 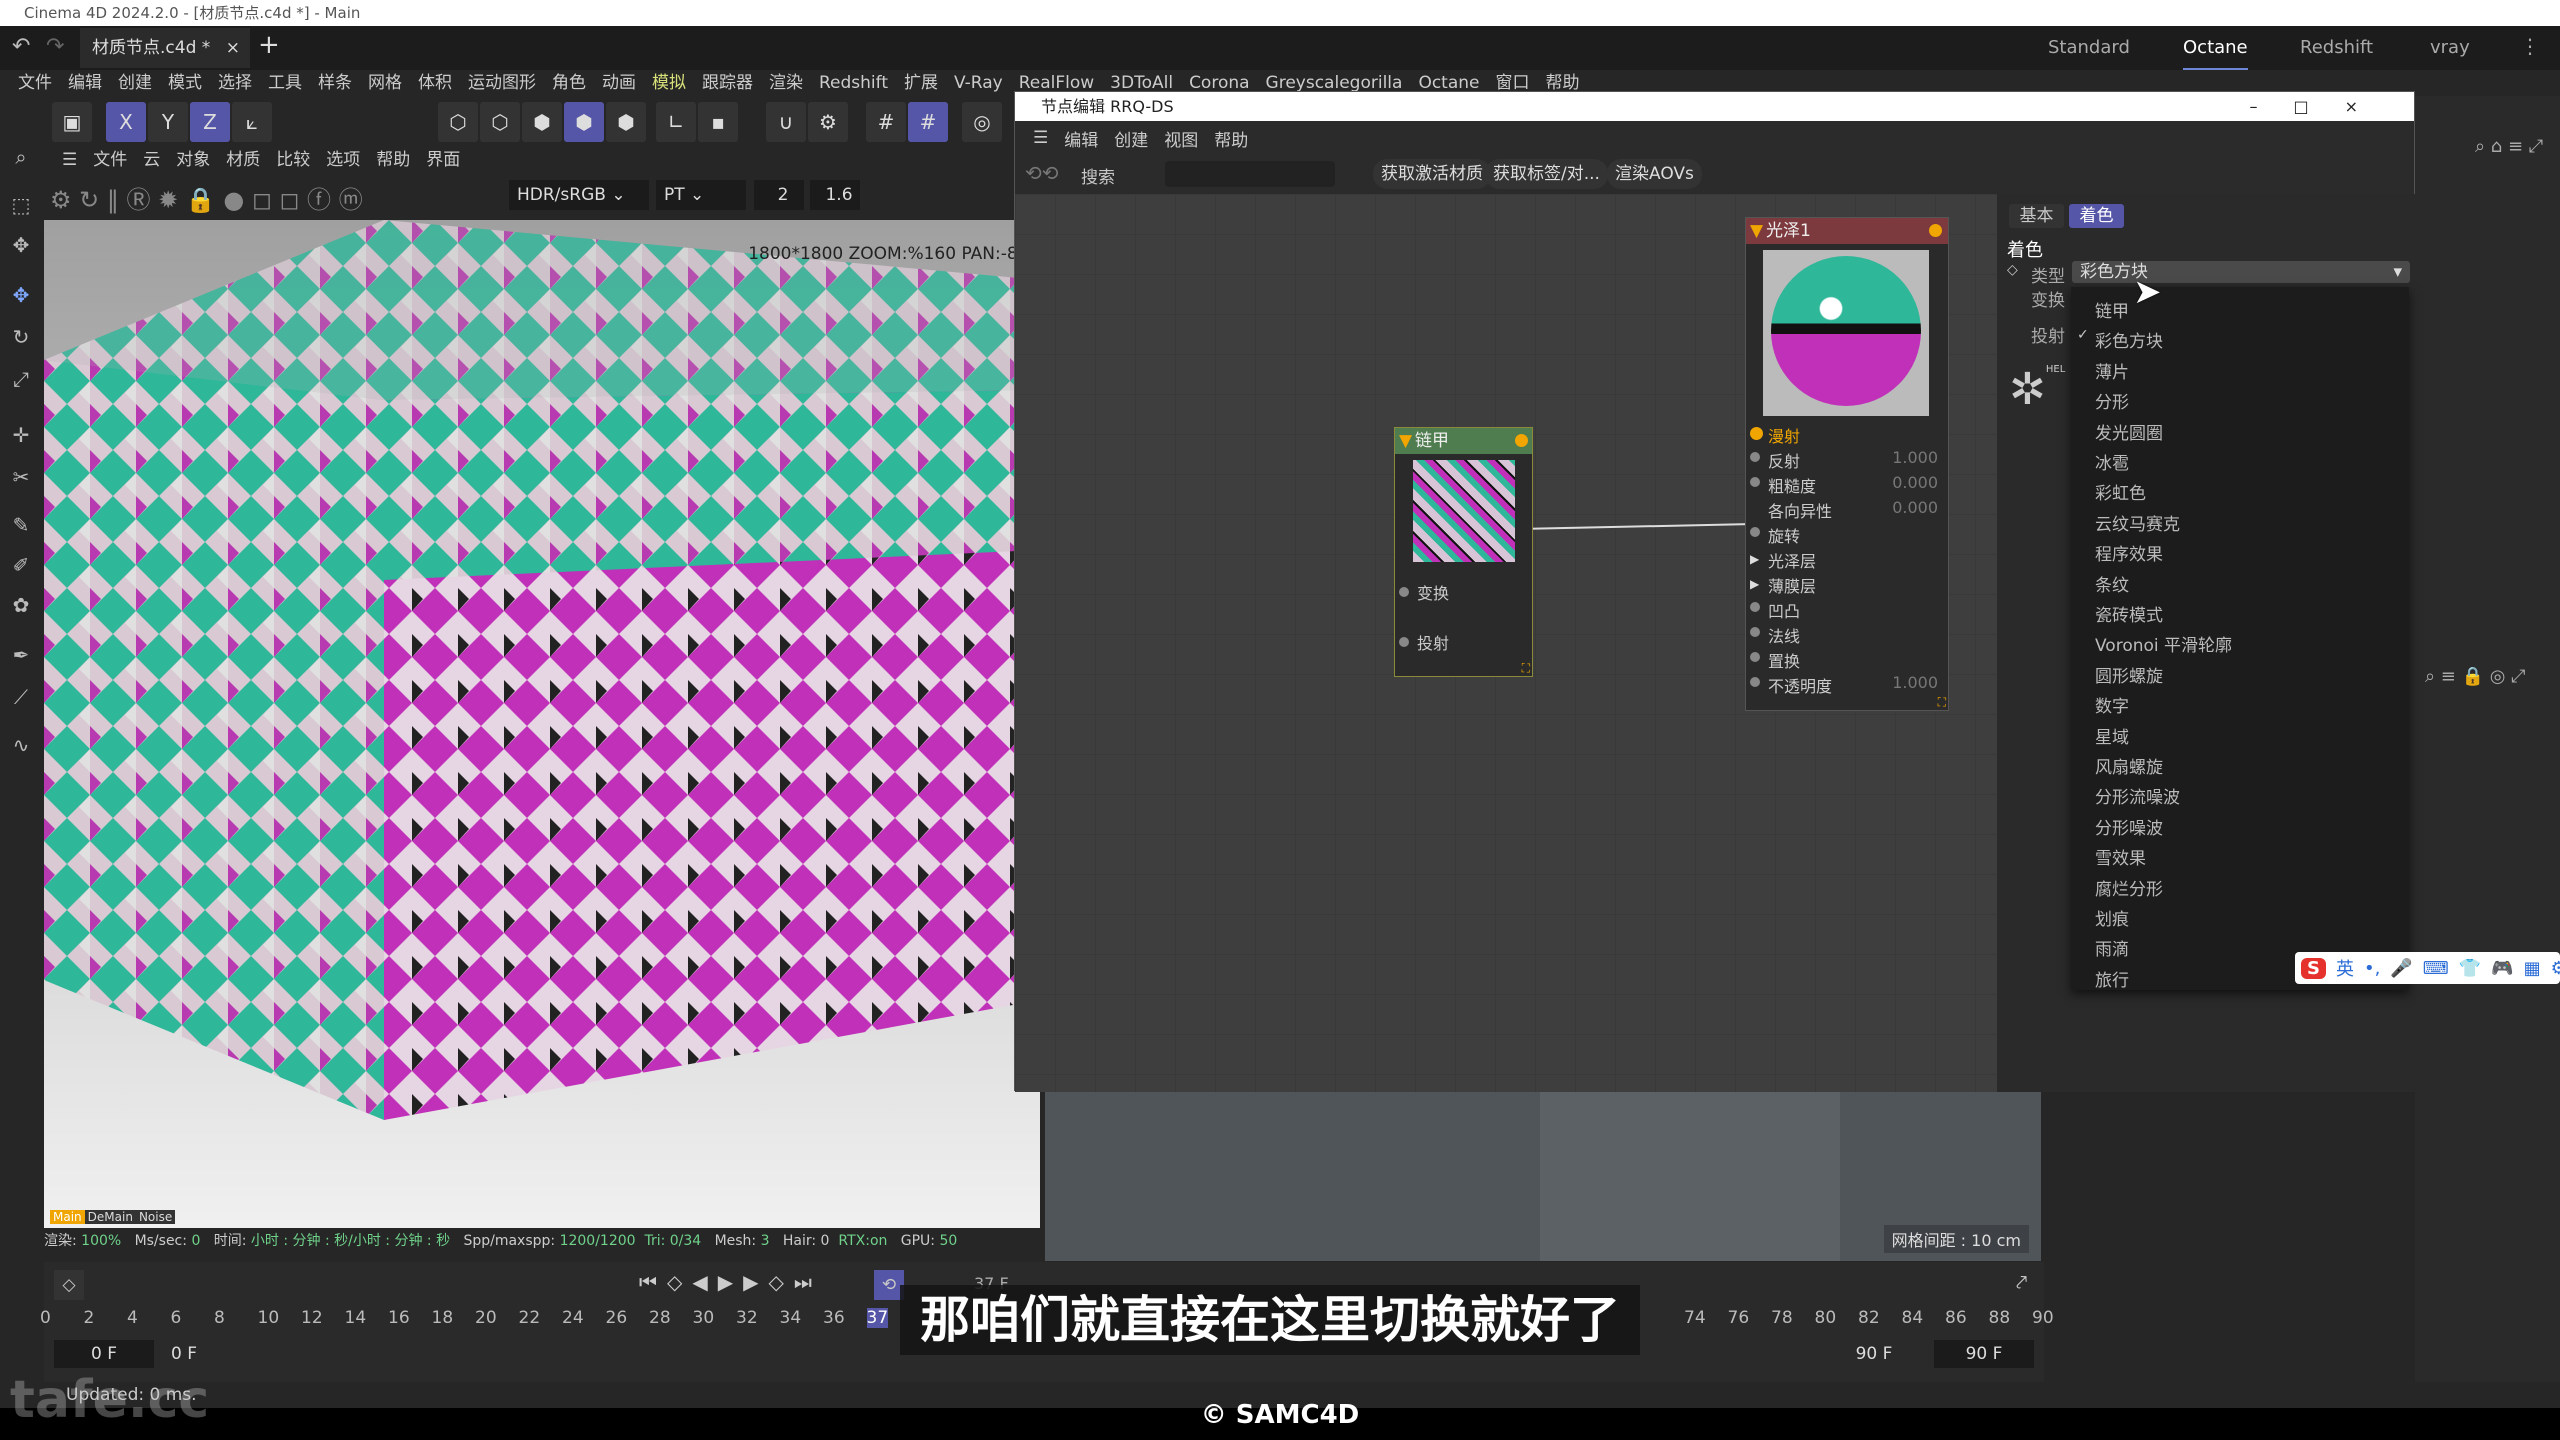 I want to click on playback-controls: ⏮◇◀▶▶◇⏭, so click(x=730, y=1282).